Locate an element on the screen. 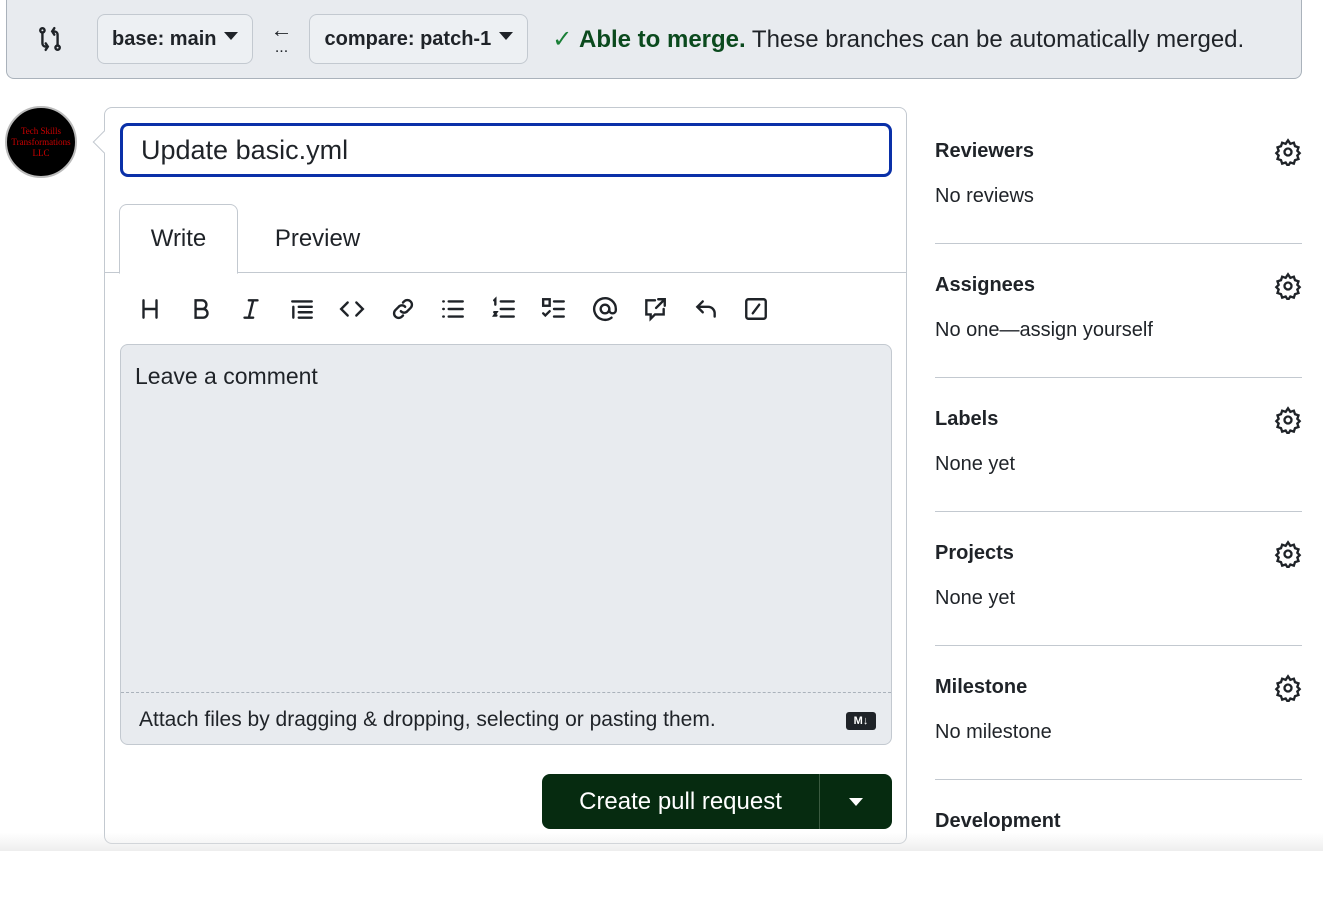 This screenshot has height=914, width=1323. sidebar-section-projects: Projects None yet is located at coordinates (1118, 579).